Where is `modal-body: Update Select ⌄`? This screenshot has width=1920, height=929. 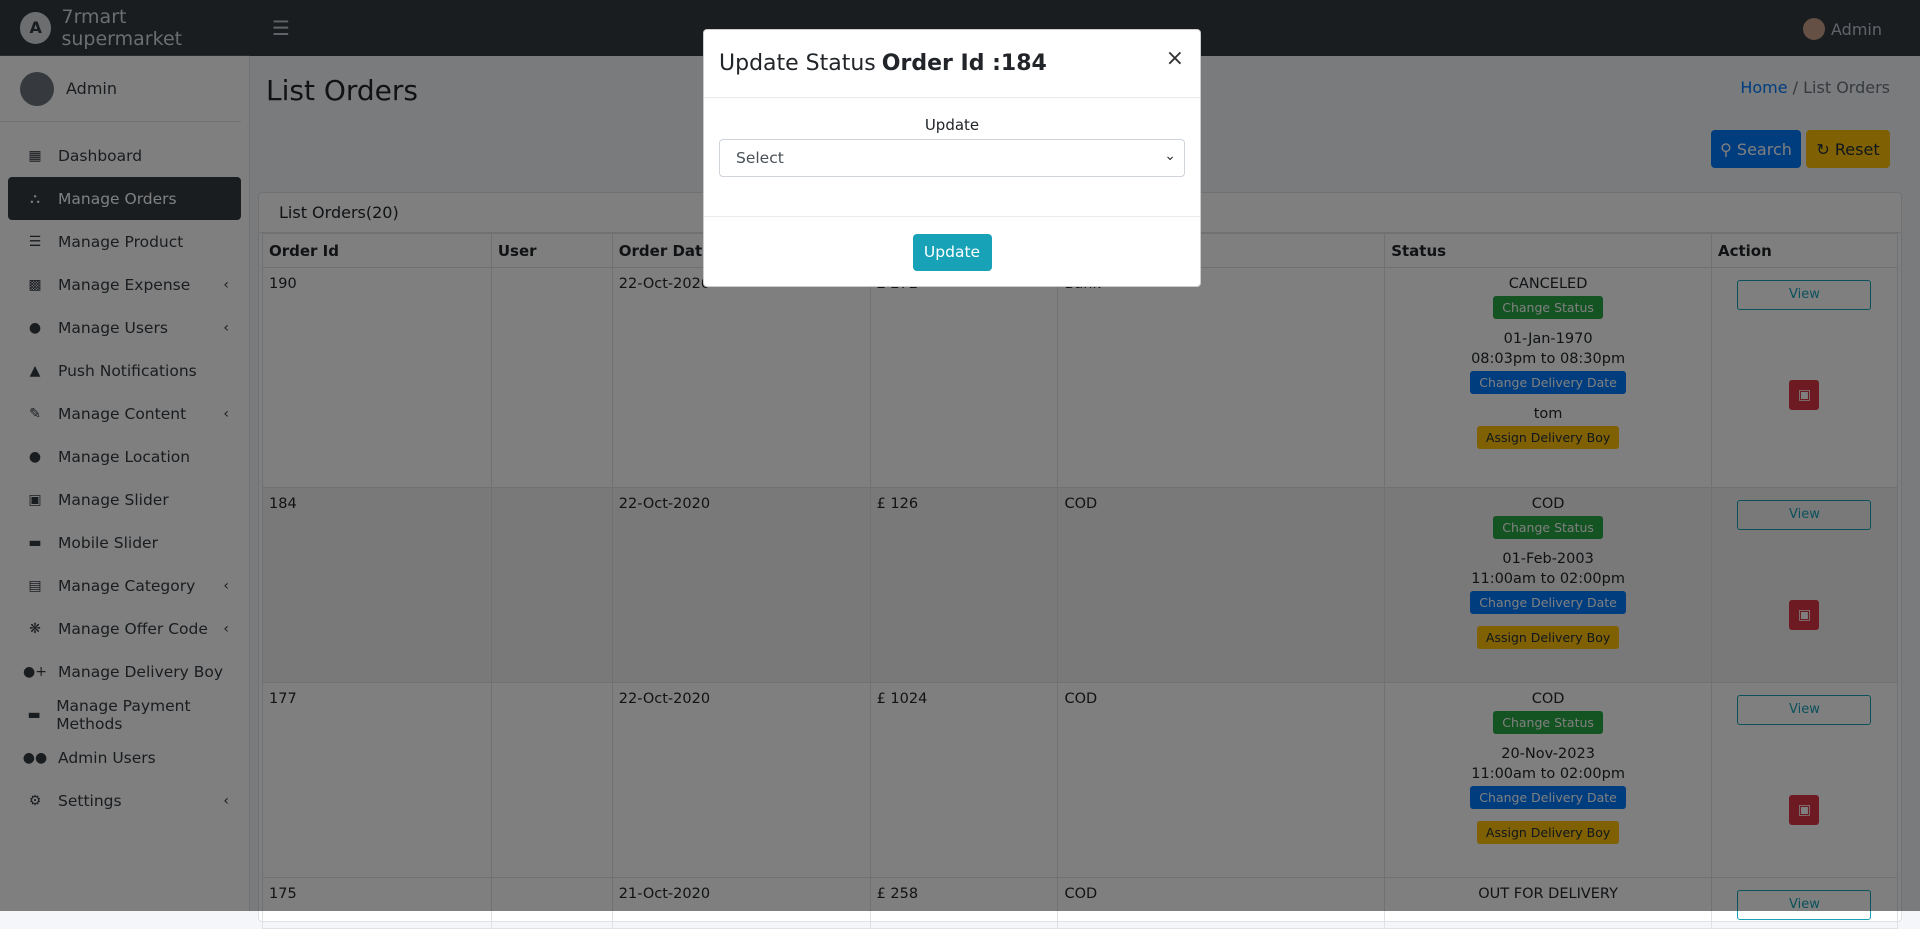 modal-body: Update Select ⌄ is located at coordinates (952, 157).